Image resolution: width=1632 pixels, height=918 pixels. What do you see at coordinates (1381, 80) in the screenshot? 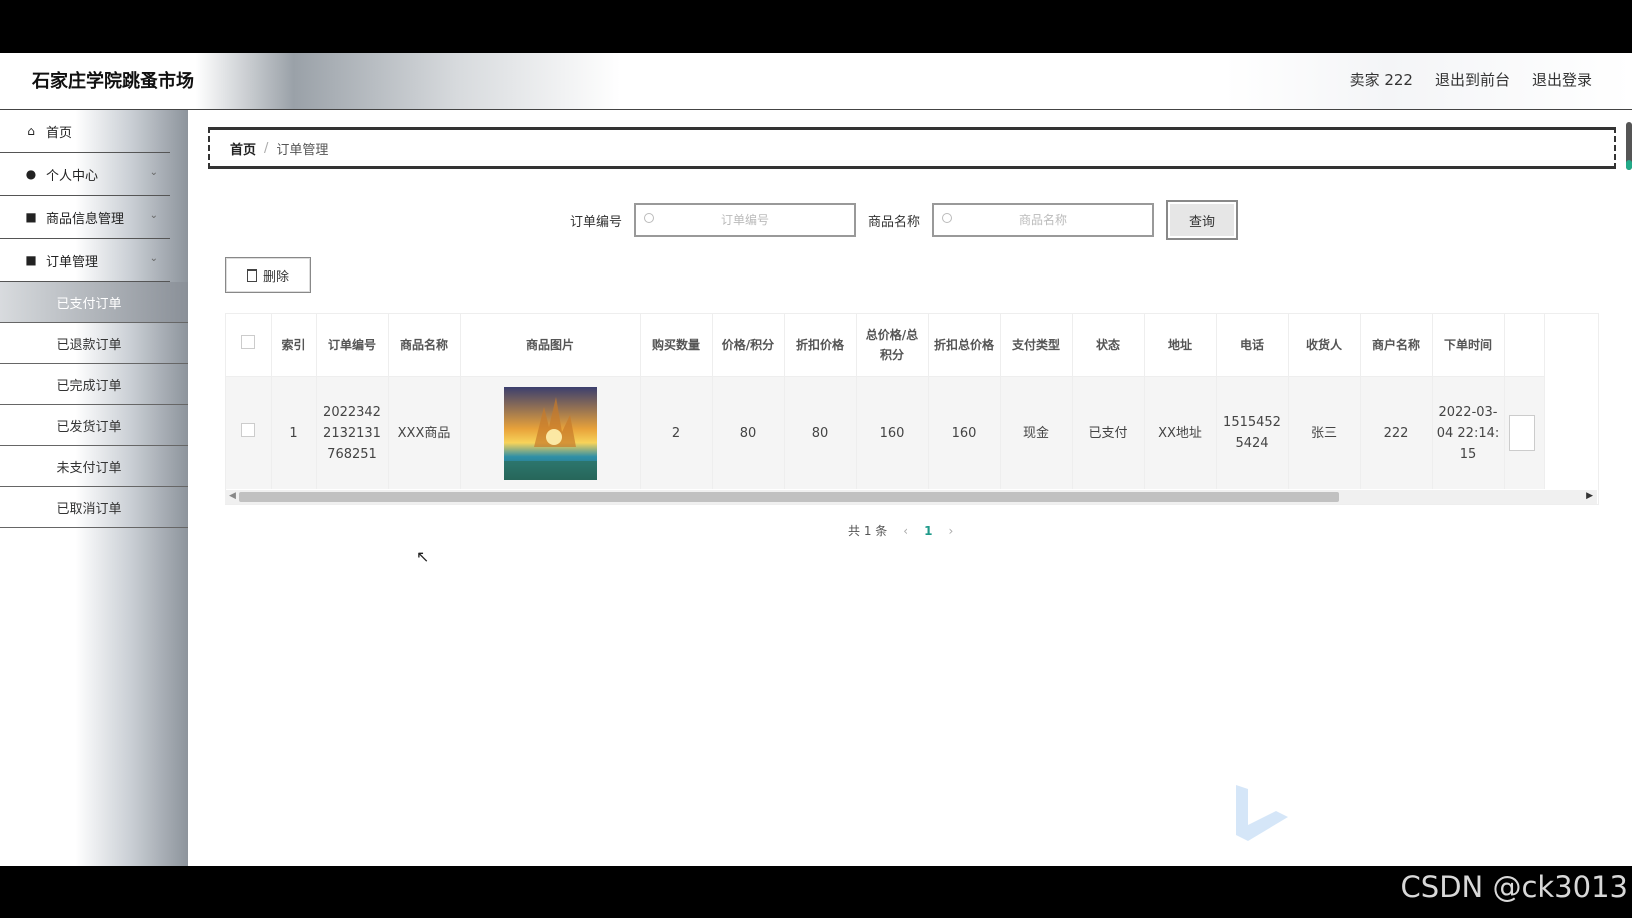
I see `user-name: 卖家 222` at bounding box center [1381, 80].